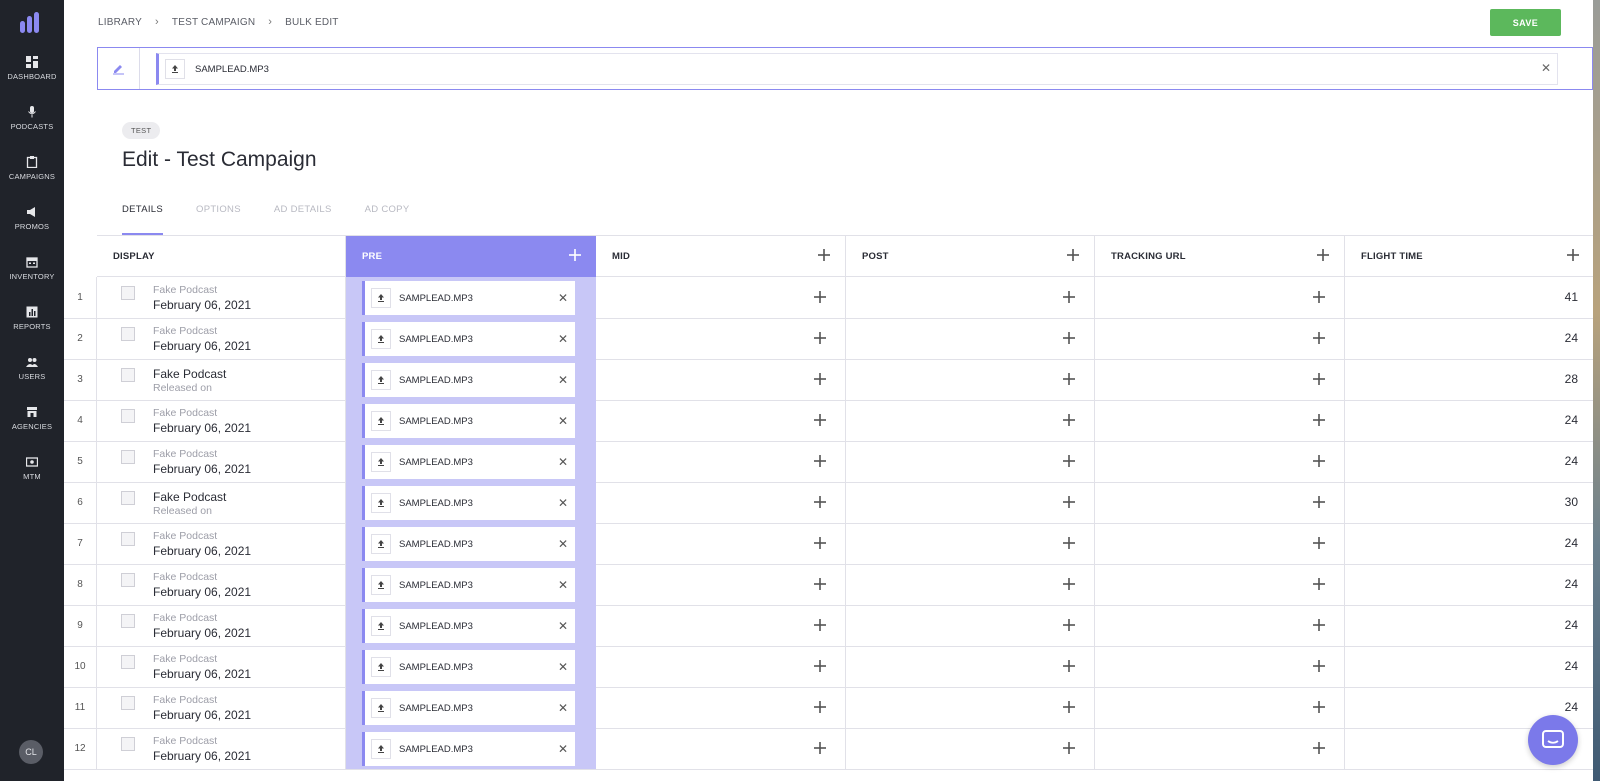 The image size is (1600, 781). What do you see at coordinates (213, 22) in the screenshot?
I see `breadcrumb-test-campaign: TEST CAMPAIGN` at bounding box center [213, 22].